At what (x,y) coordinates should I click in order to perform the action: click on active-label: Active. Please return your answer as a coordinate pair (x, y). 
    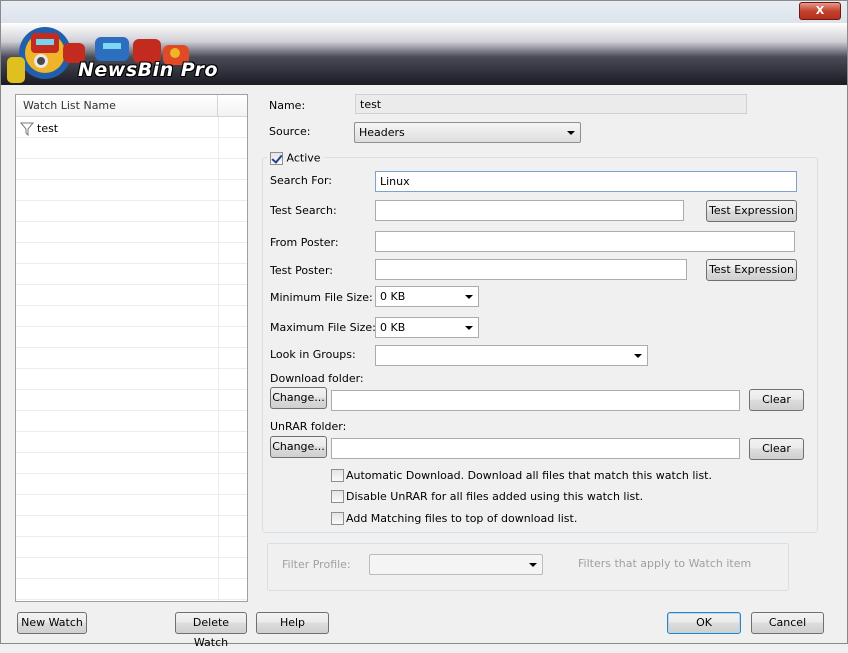
    Looking at the image, I should click on (303, 158).